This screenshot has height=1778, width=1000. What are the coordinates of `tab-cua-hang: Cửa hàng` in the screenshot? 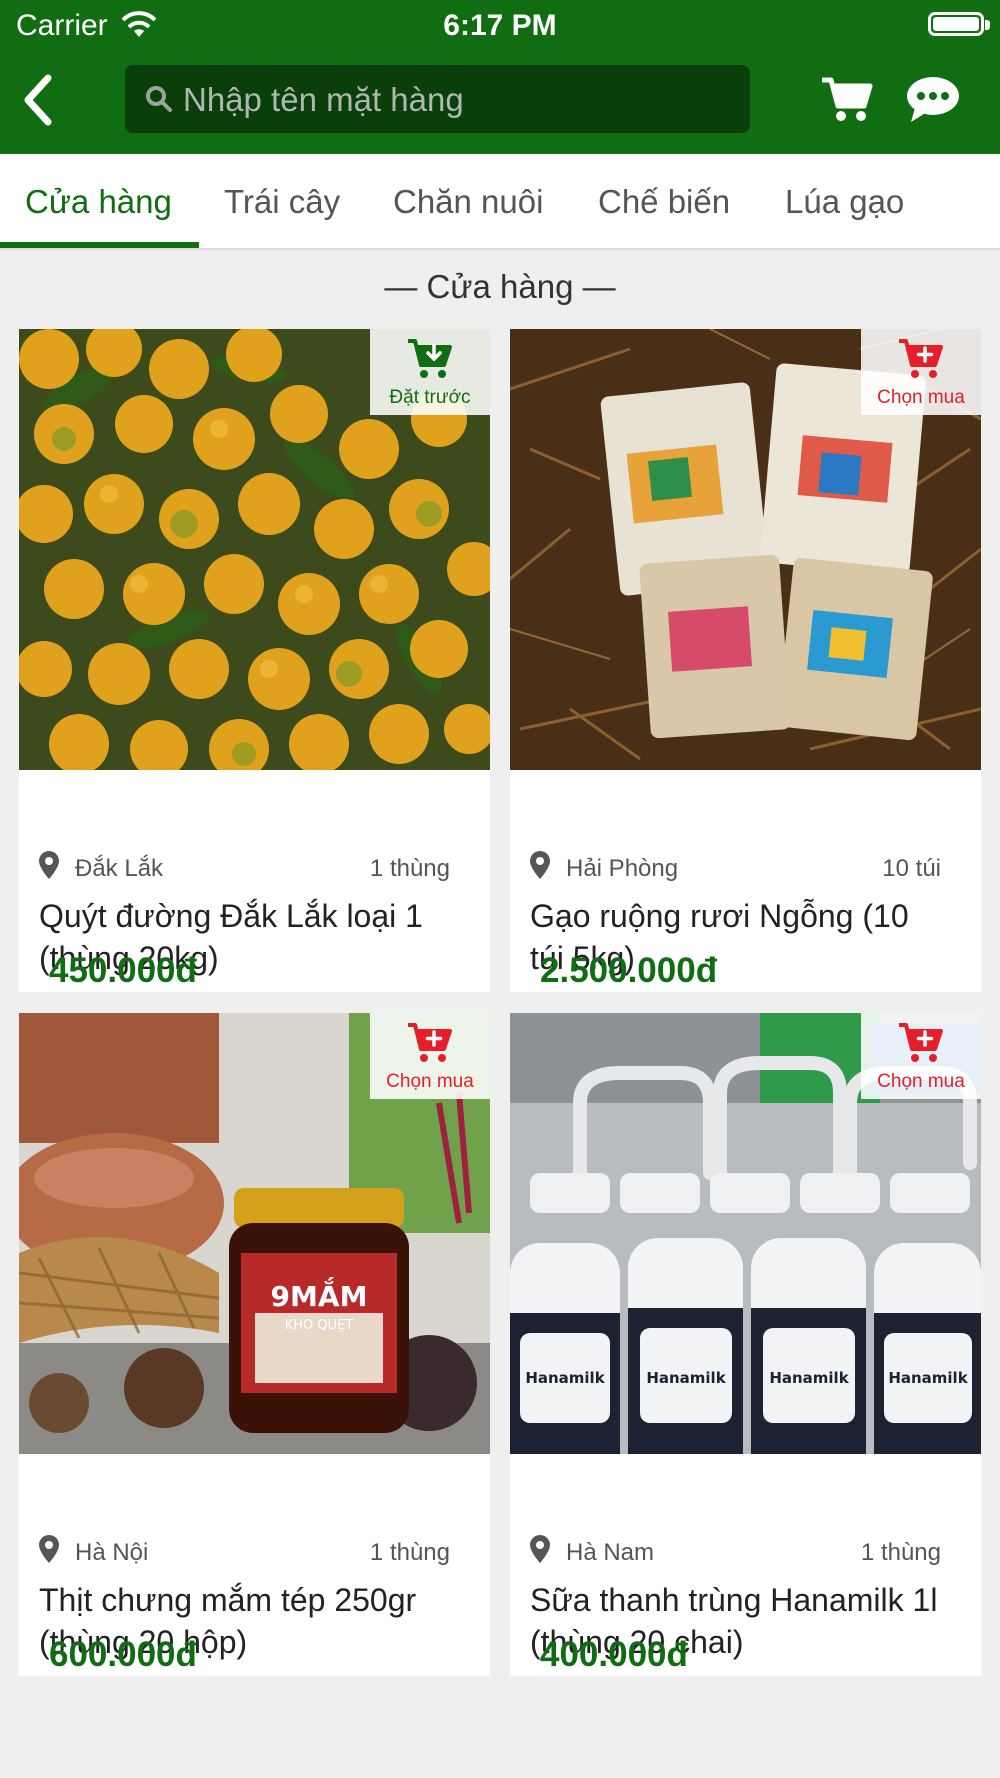 It's located at (98, 201).